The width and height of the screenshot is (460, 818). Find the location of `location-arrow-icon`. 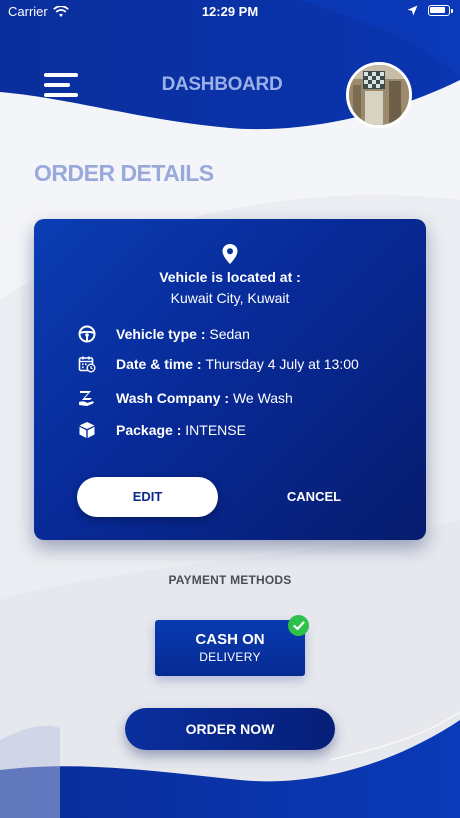

location-arrow-icon is located at coordinates (412, 10).